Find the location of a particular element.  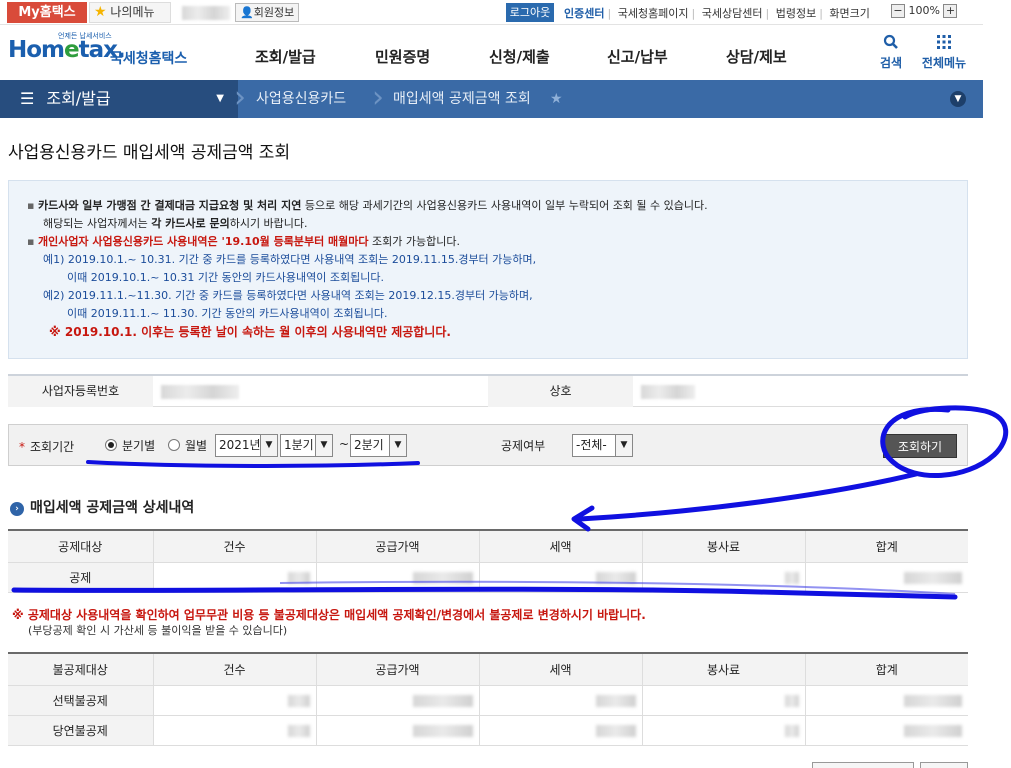

table-row: 공제 is located at coordinates (488, 577).